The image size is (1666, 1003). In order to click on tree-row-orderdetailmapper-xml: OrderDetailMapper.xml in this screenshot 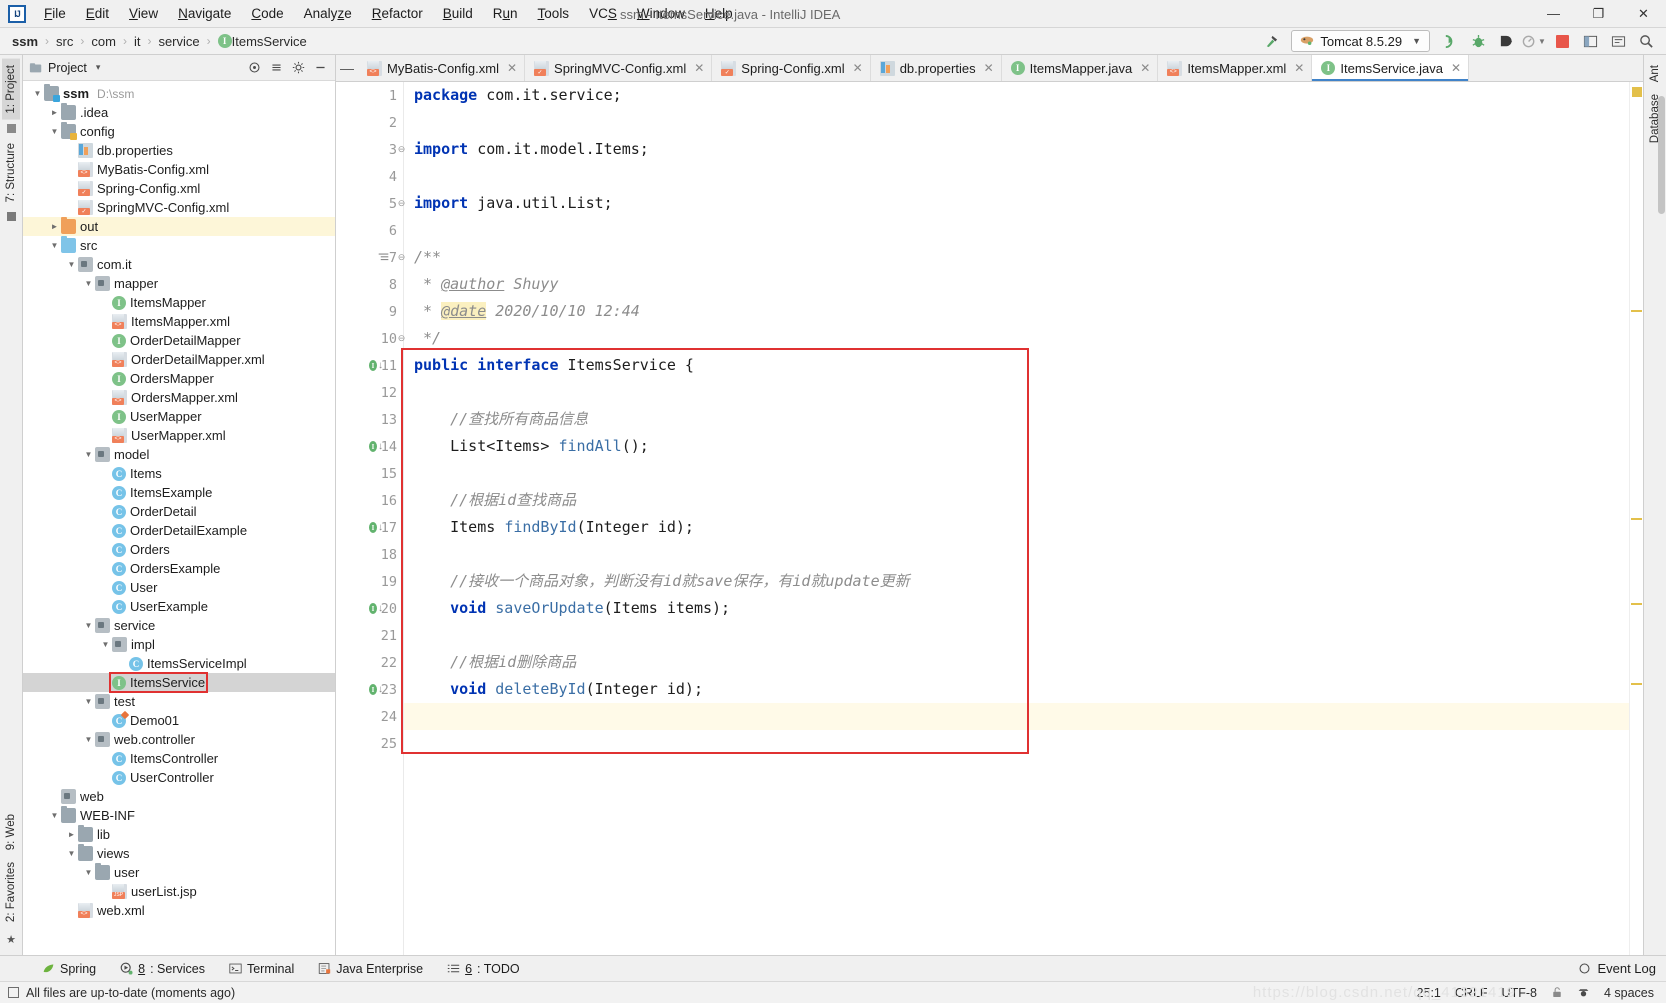, I will do `click(179, 359)`.